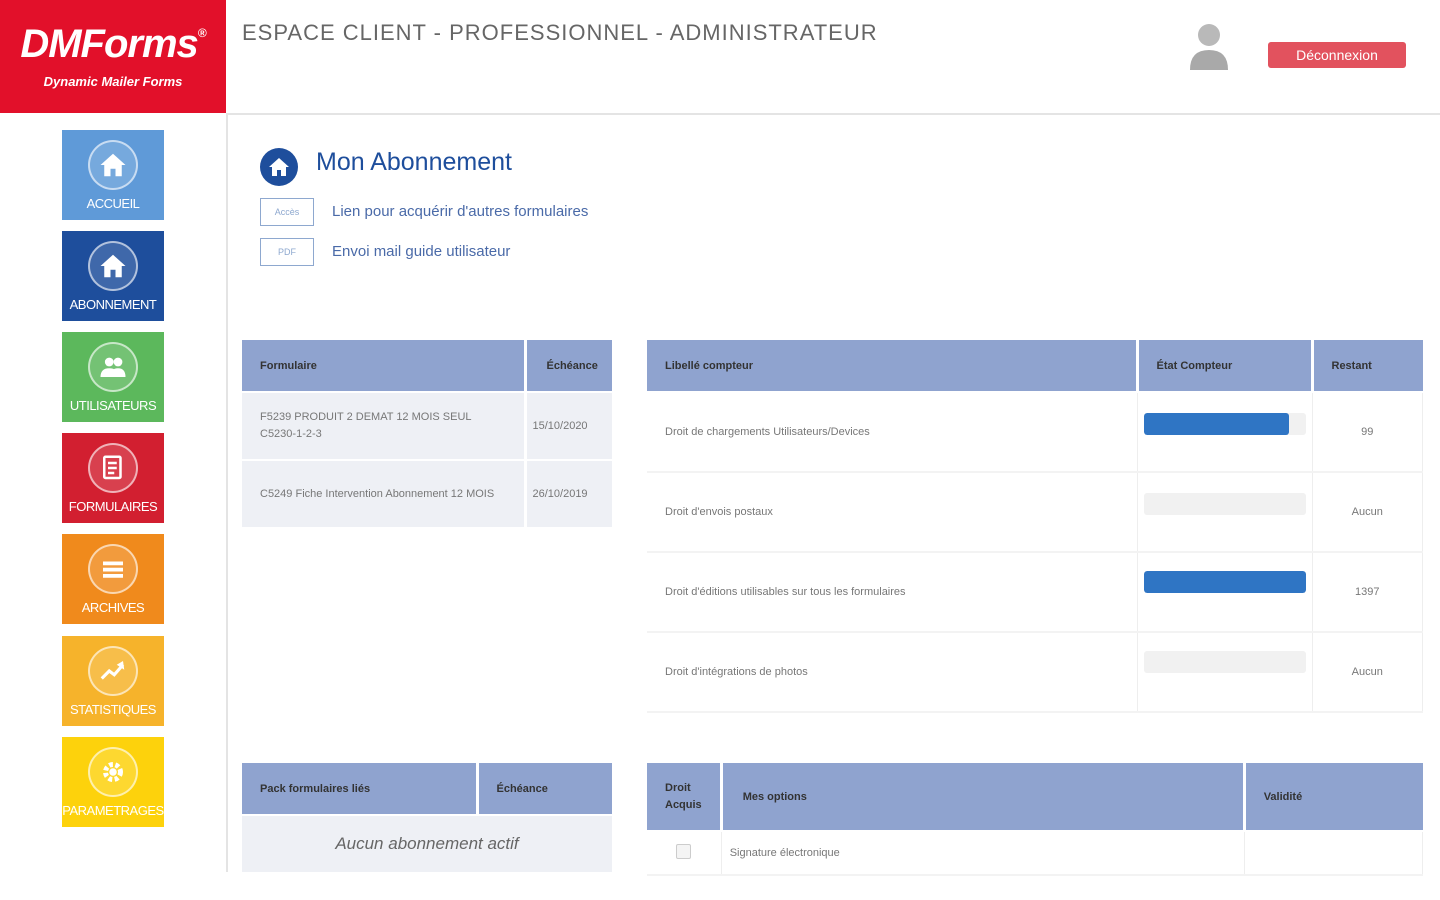 The height and width of the screenshot is (900, 1440). What do you see at coordinates (113, 671) in the screenshot?
I see `trend-icon` at bounding box center [113, 671].